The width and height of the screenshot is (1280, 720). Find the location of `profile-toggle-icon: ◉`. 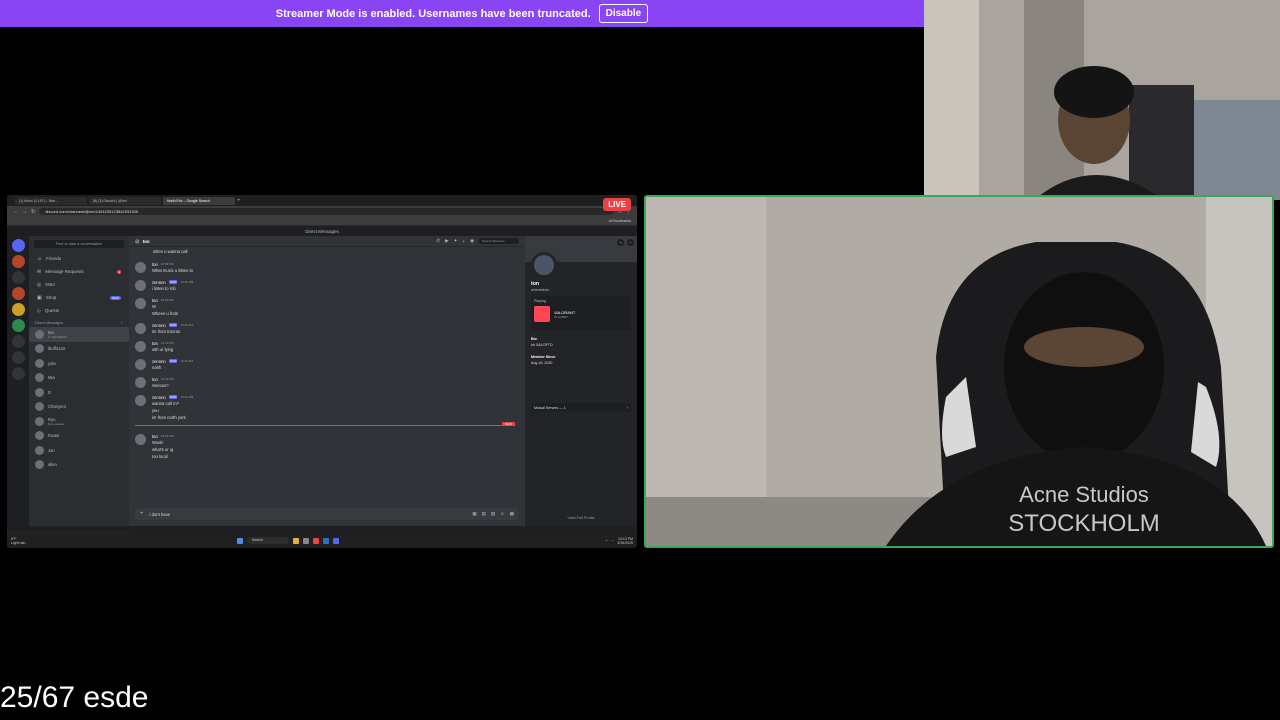

profile-toggle-icon: ◉ is located at coordinates (472, 241).